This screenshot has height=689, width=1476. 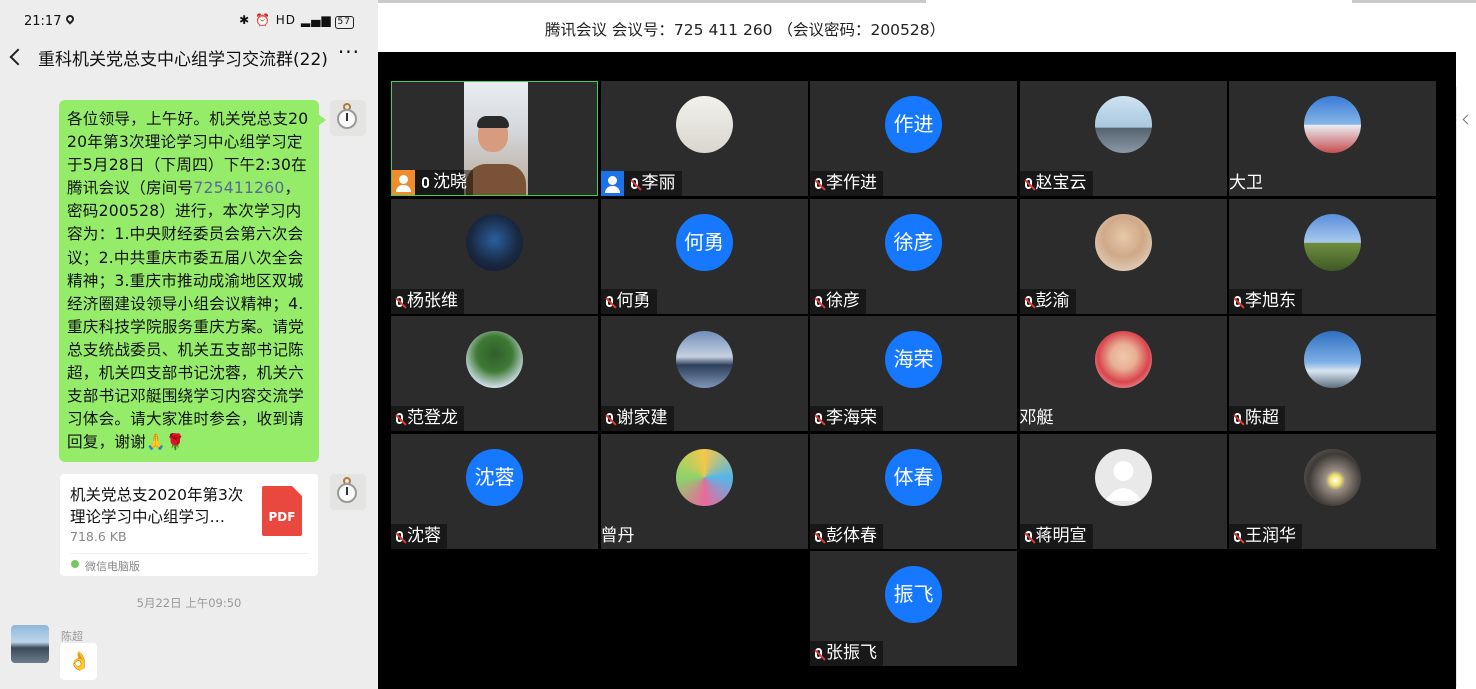 I want to click on participant-tile: 杨张维, so click(x=494, y=256).